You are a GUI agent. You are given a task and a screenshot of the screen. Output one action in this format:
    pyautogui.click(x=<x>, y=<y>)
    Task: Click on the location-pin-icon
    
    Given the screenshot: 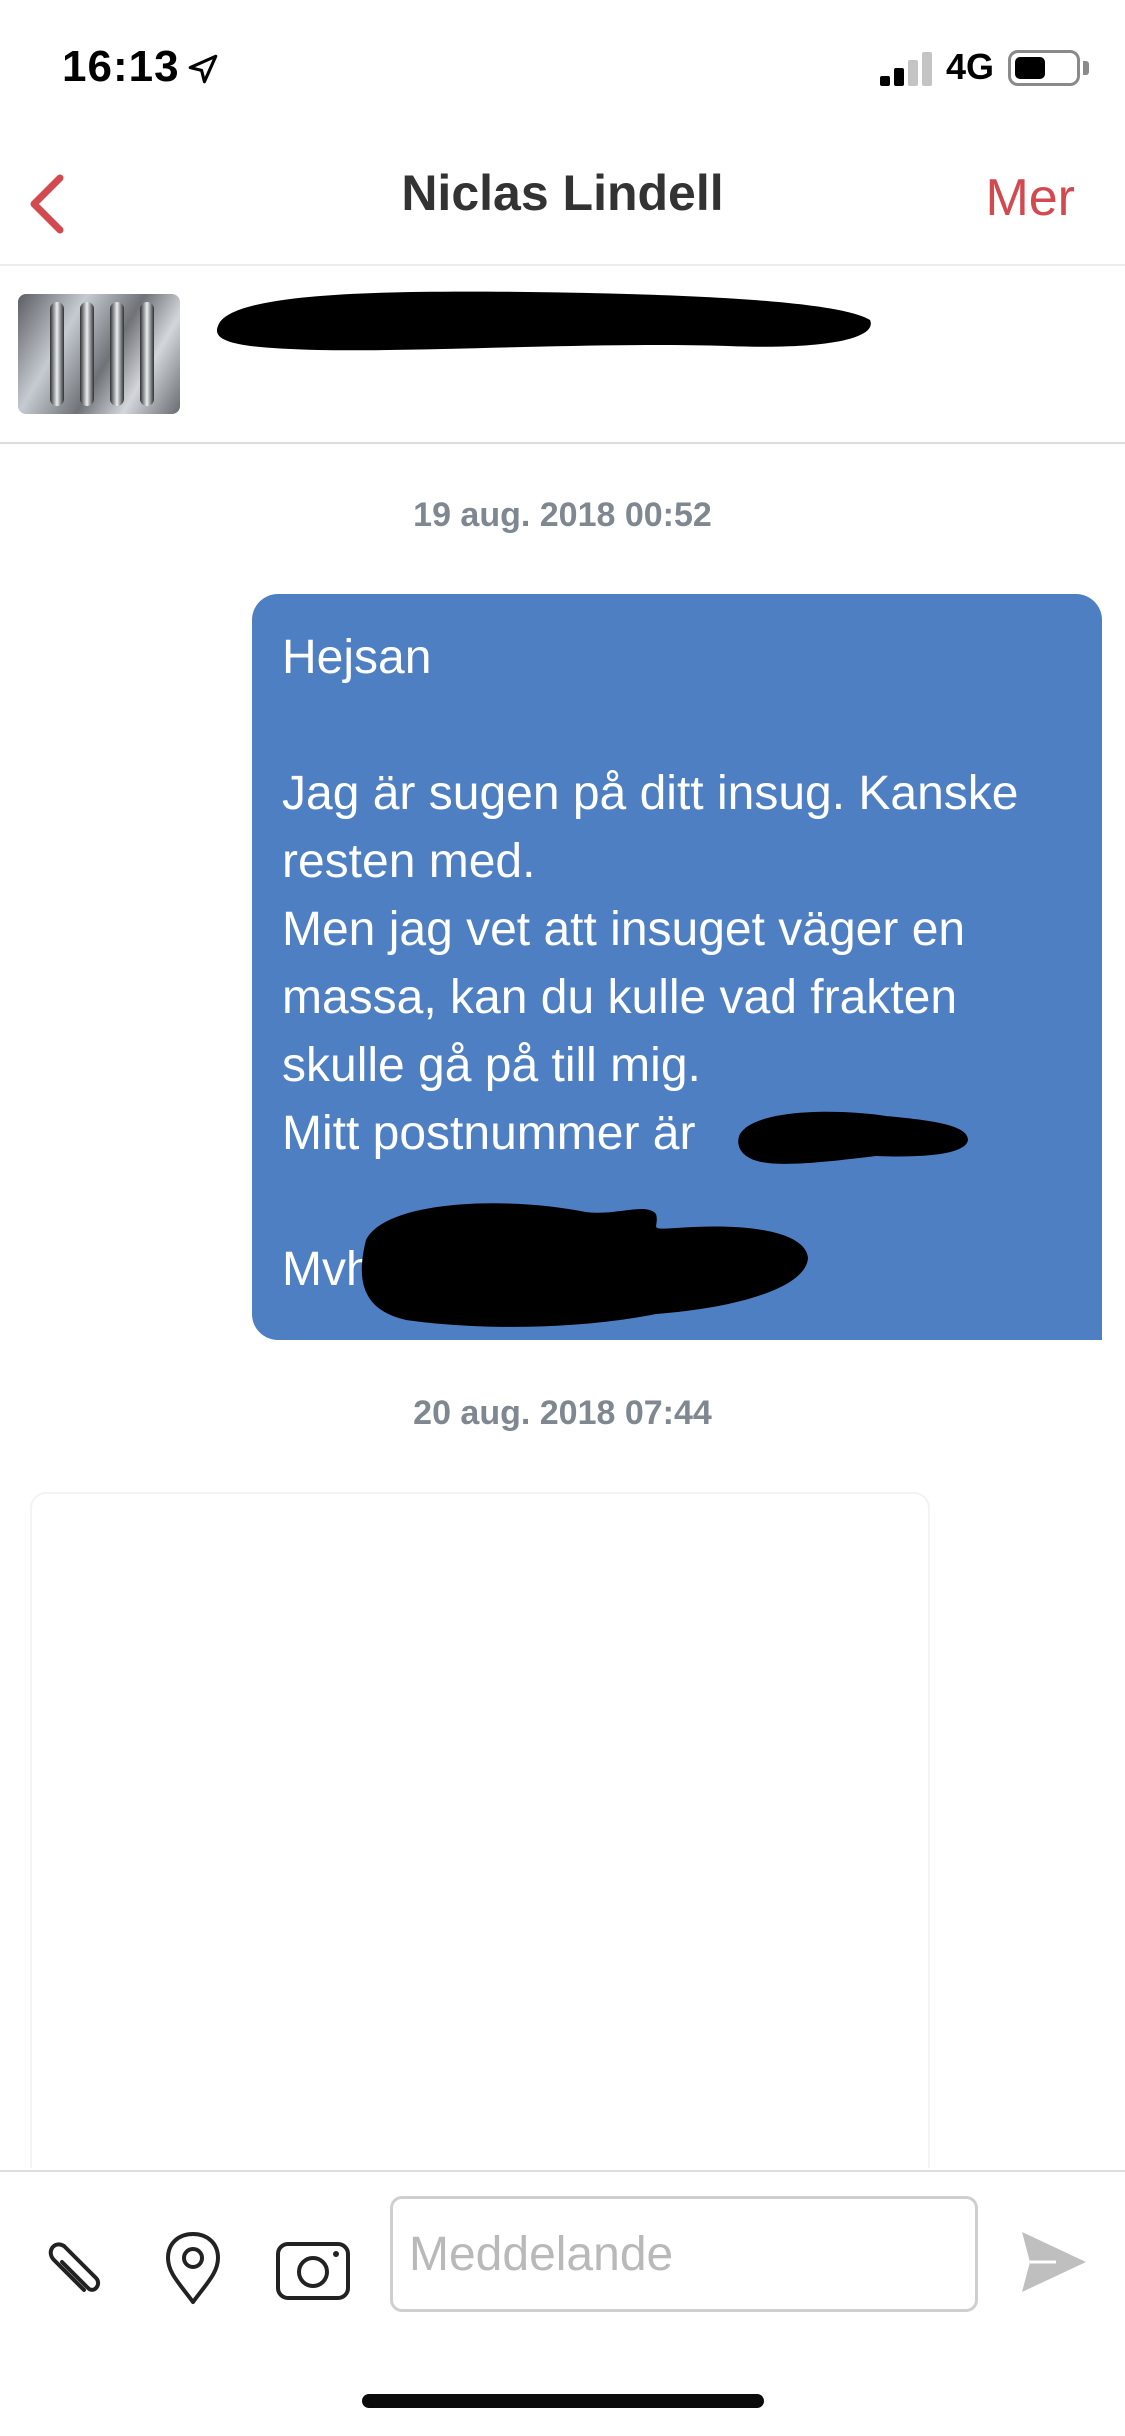 What is the action you would take?
    pyautogui.click(x=193, y=2269)
    